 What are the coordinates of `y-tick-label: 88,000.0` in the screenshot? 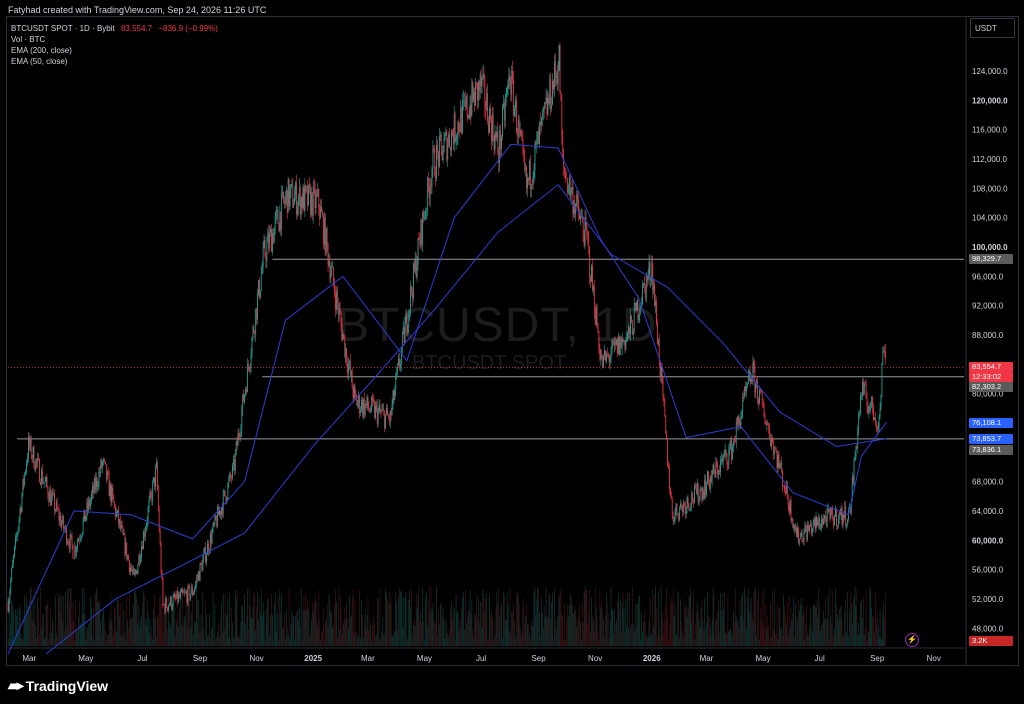 It's located at (988, 335).